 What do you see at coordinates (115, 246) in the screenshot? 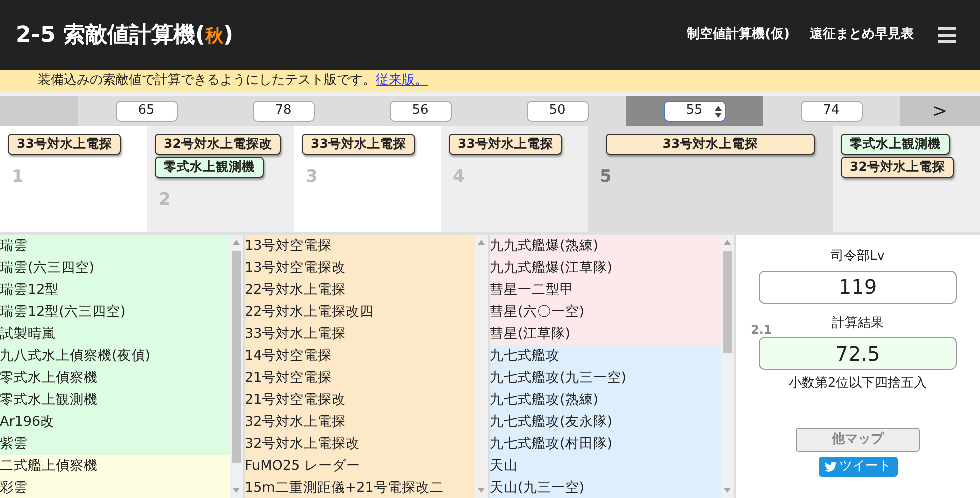
I see `list-item: 瑞雲` at bounding box center [115, 246].